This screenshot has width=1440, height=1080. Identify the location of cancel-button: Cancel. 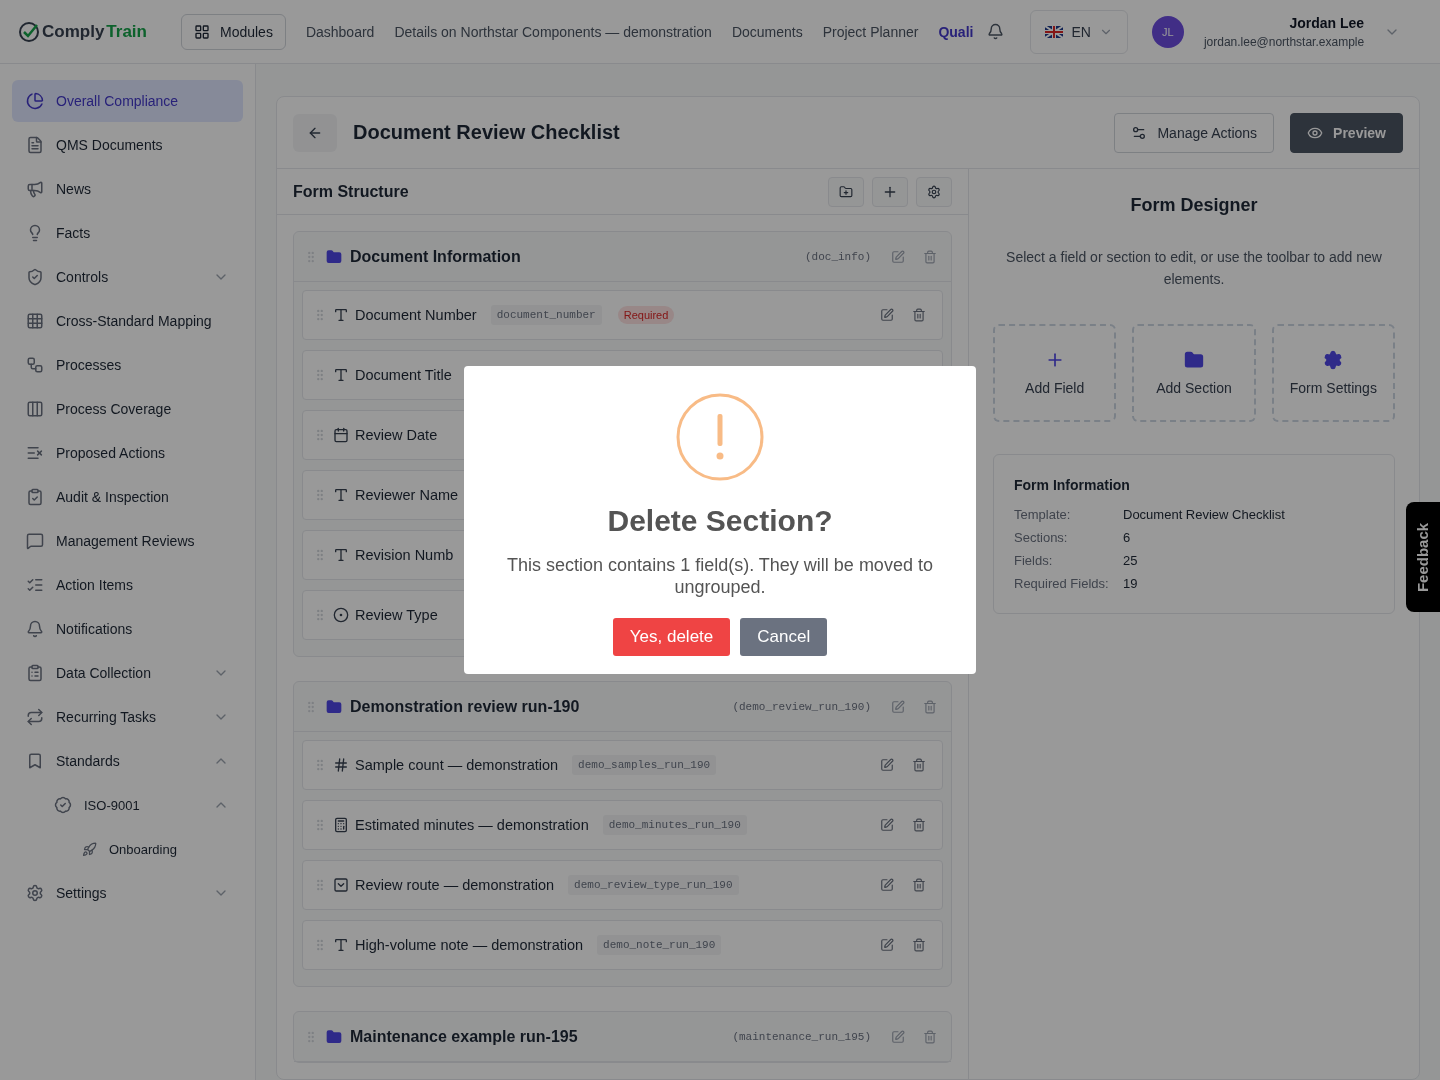
(784, 637).